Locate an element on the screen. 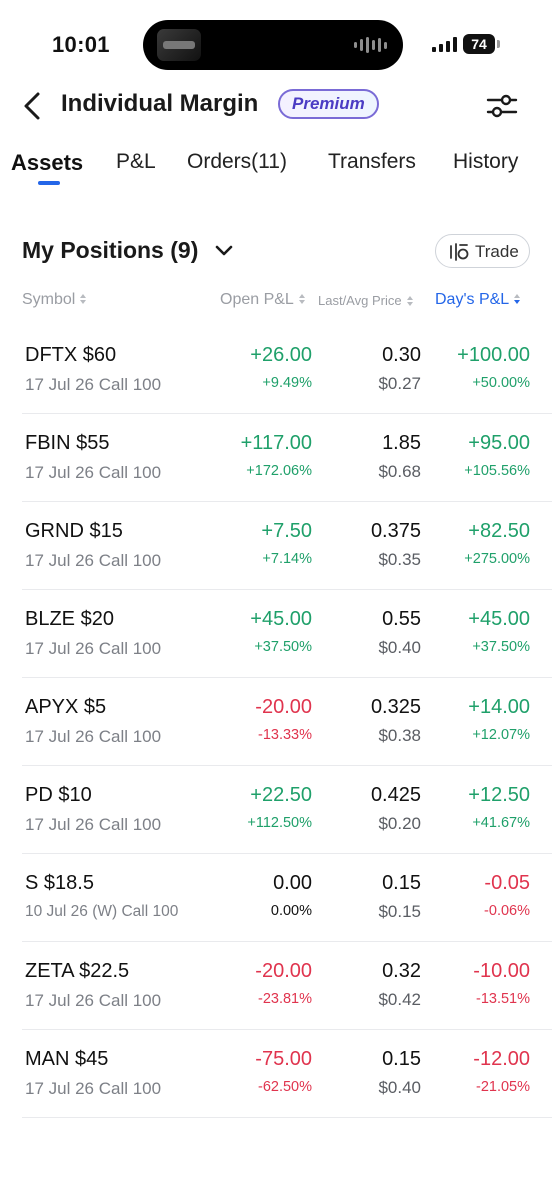 This screenshot has width=552, height=1200. tab-orders: Orders(11) is located at coordinates (237, 162).